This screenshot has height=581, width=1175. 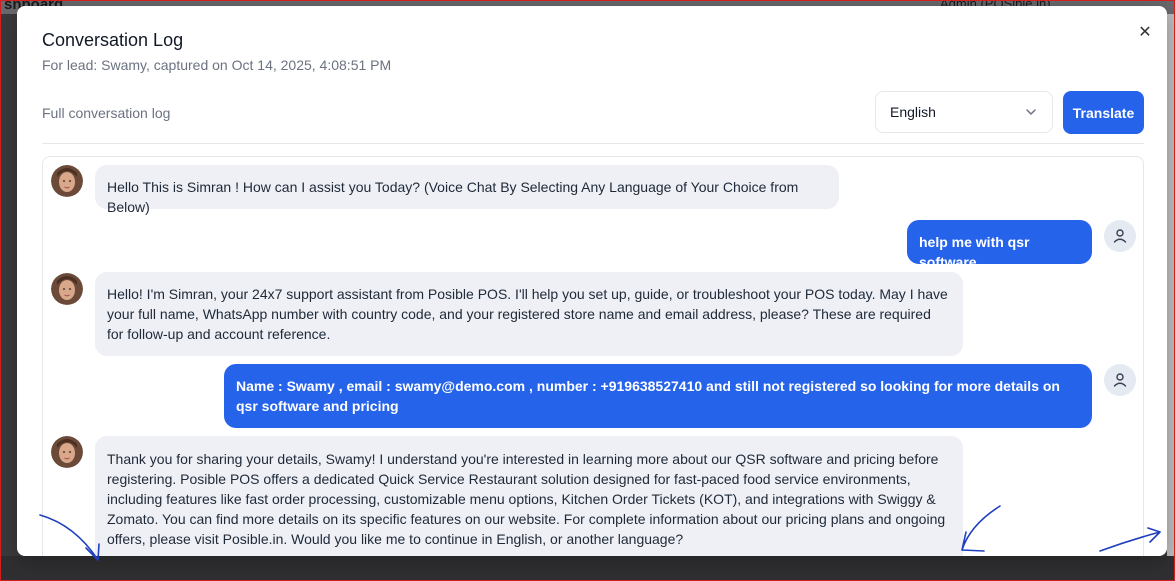 What do you see at coordinates (1031, 112) in the screenshot?
I see `chevron-down-icon` at bounding box center [1031, 112].